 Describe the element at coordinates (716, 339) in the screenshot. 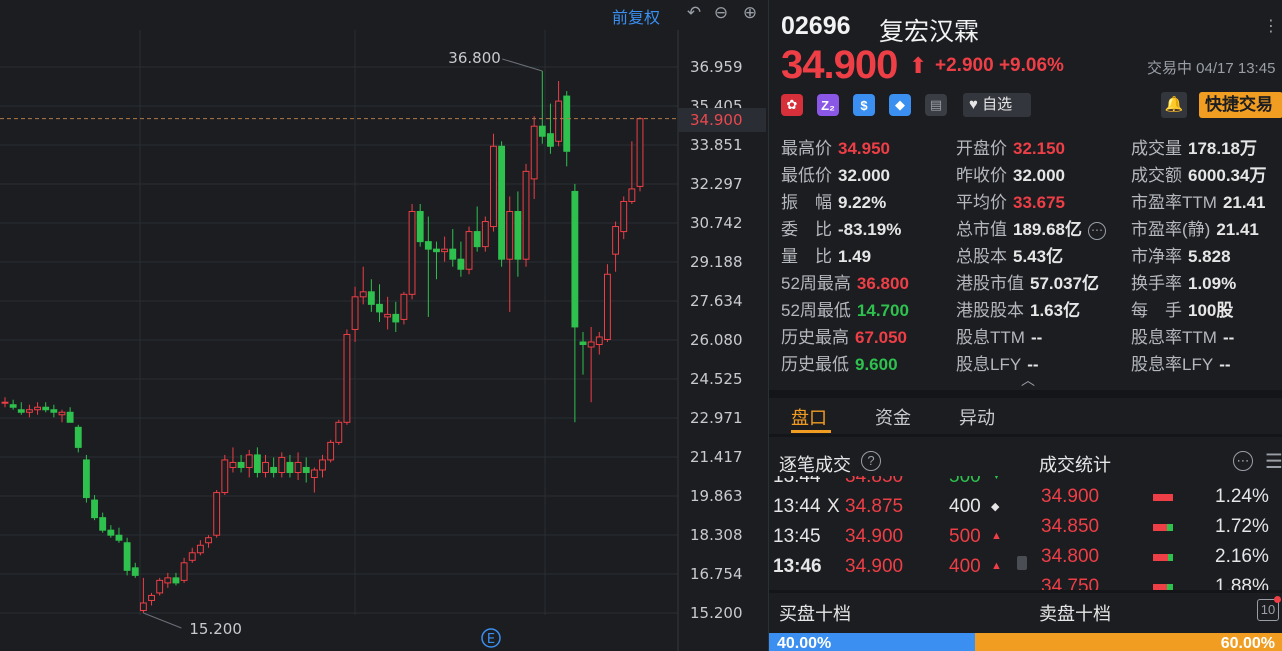

I see `price-axis-label: 26.080` at that location.